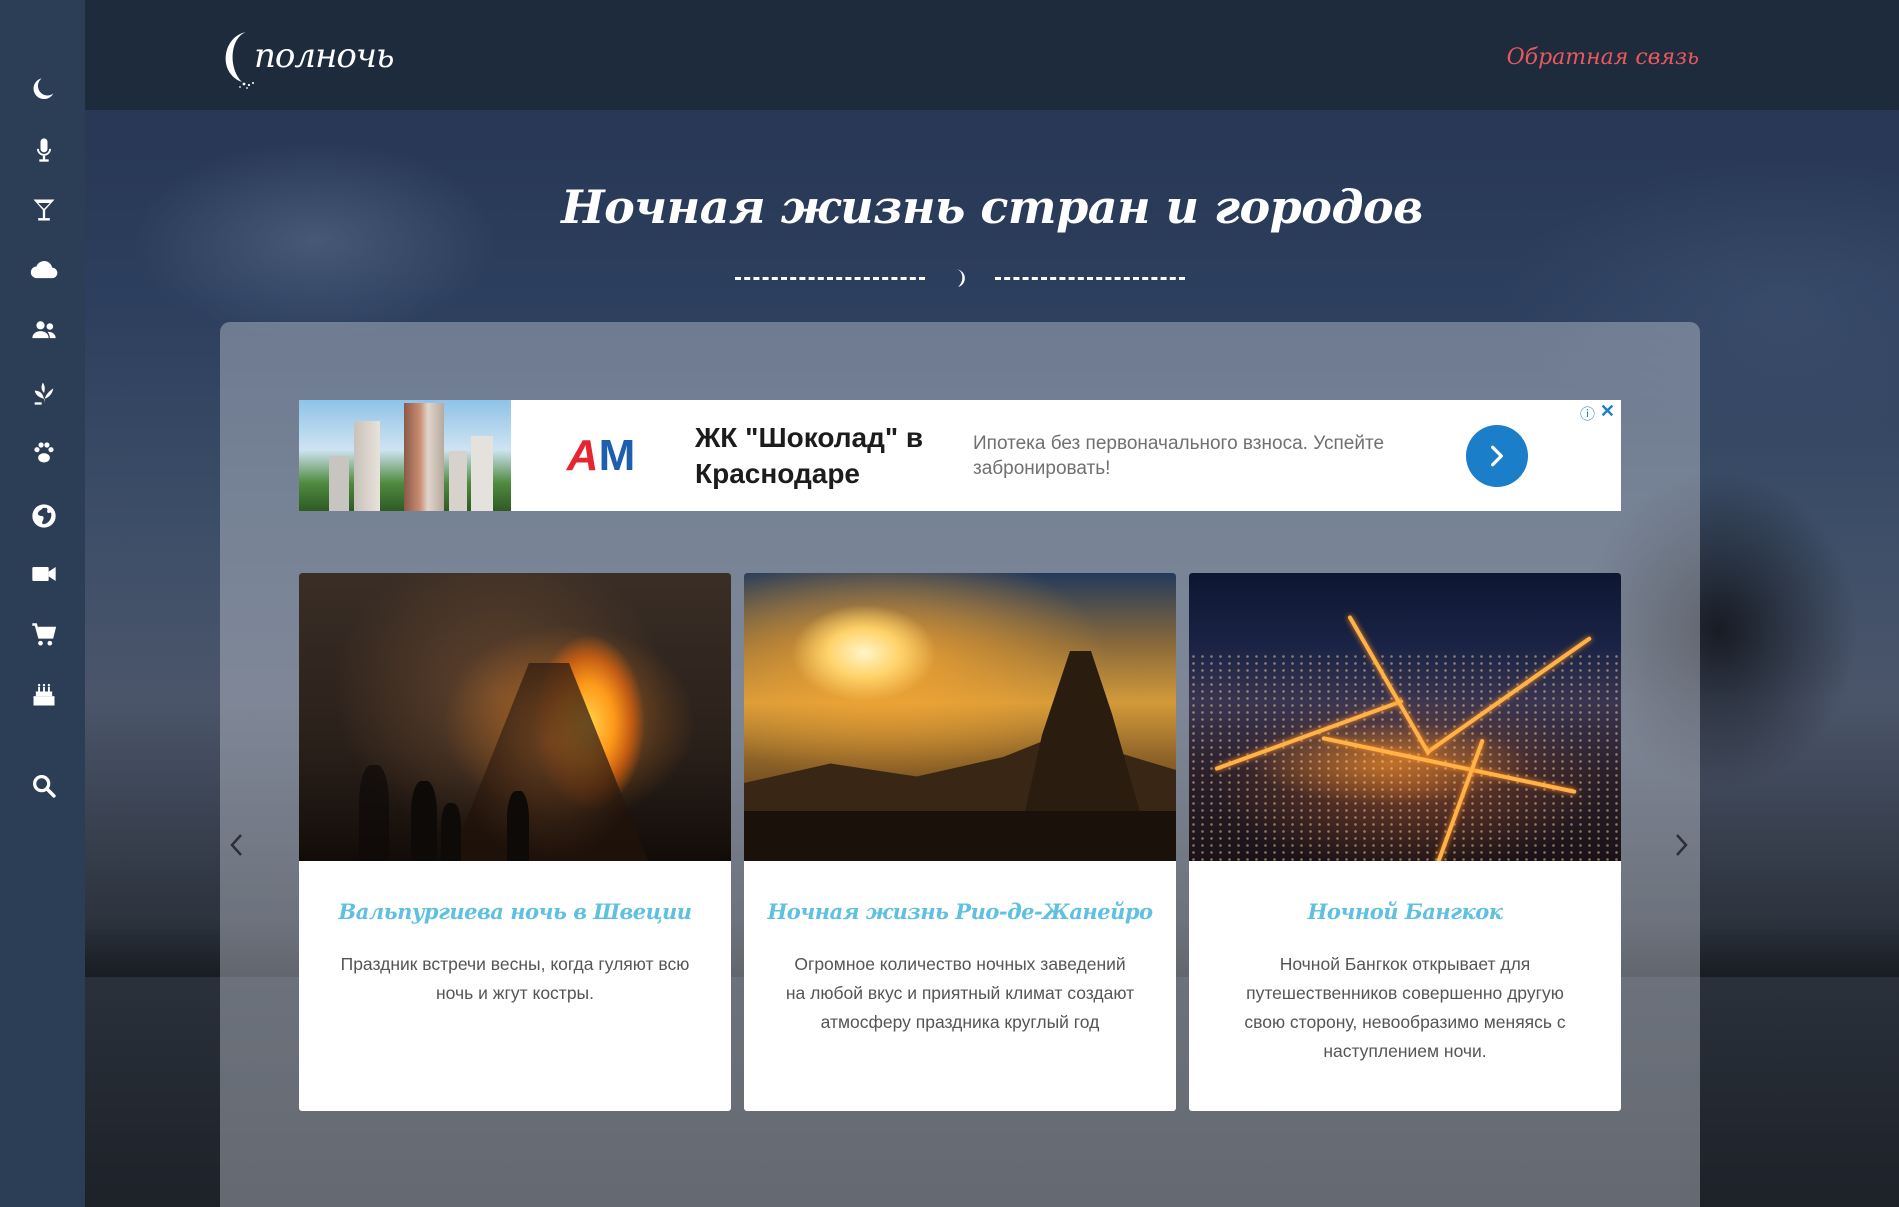 The height and width of the screenshot is (1207, 1899). I want to click on card-image-rio-sunset, so click(960, 717).